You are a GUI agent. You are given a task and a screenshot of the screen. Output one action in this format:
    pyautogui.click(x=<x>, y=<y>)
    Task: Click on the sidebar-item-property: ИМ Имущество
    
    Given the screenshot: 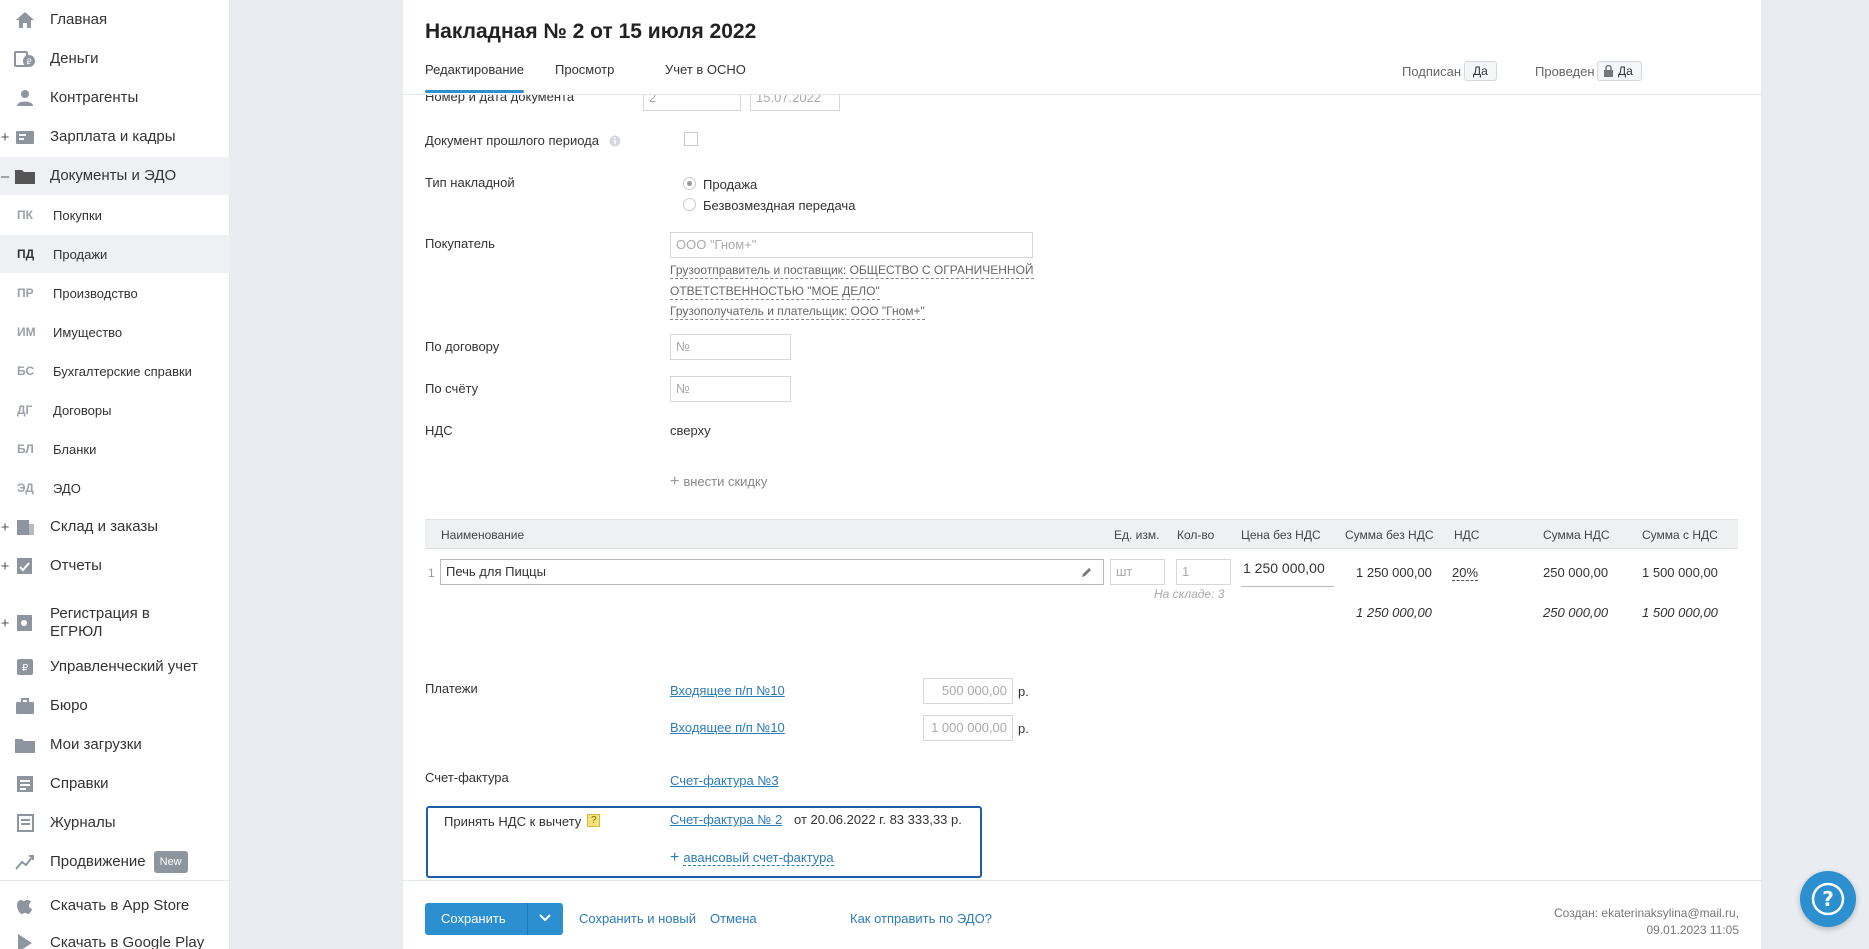 What is the action you would take?
    pyautogui.click(x=115, y=332)
    